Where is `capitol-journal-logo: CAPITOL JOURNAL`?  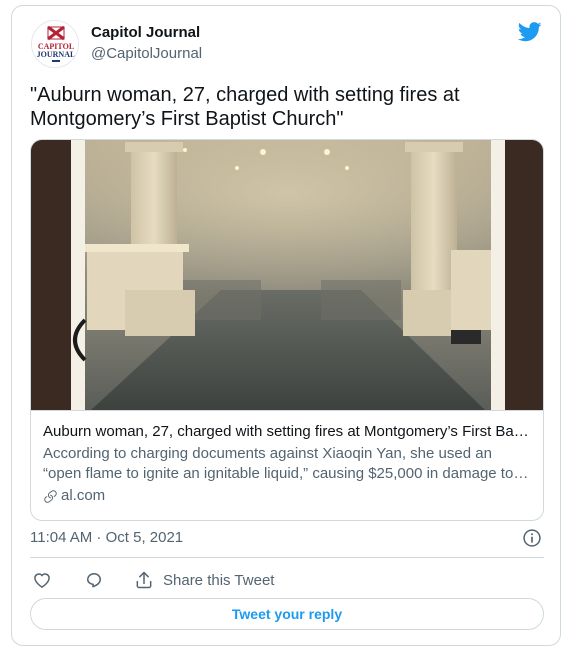
capitol-journal-logo: CAPITOL JOURNAL is located at coordinates (55, 44).